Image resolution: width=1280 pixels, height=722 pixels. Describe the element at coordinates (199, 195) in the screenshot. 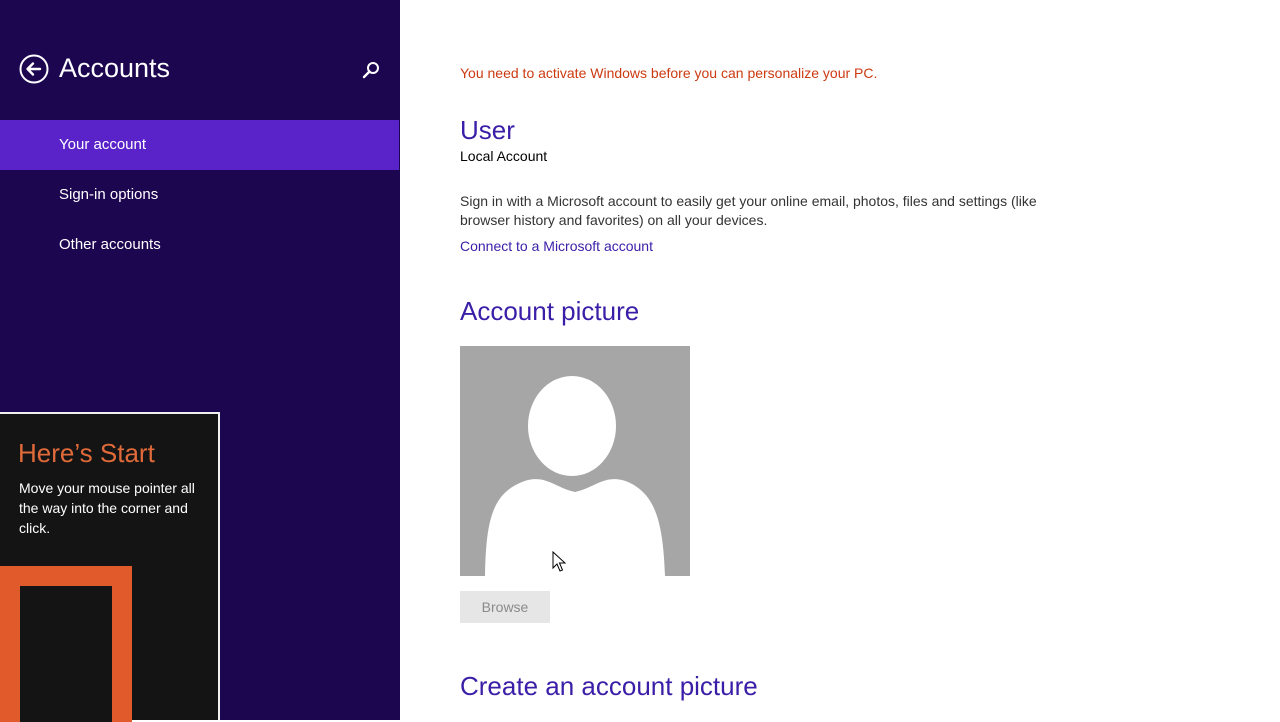

I see `sidebar-item-sign-in-options: Sign-in options` at that location.